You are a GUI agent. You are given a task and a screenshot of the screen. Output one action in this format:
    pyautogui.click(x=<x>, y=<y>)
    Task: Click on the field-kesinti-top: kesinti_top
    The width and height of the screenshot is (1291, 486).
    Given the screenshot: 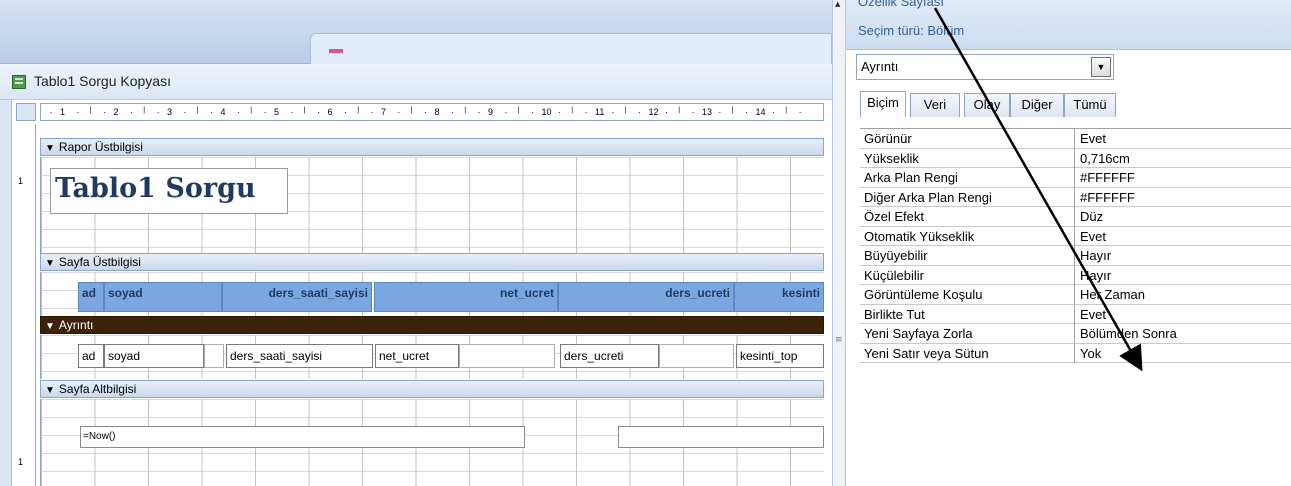 What is the action you would take?
    pyautogui.click(x=780, y=356)
    